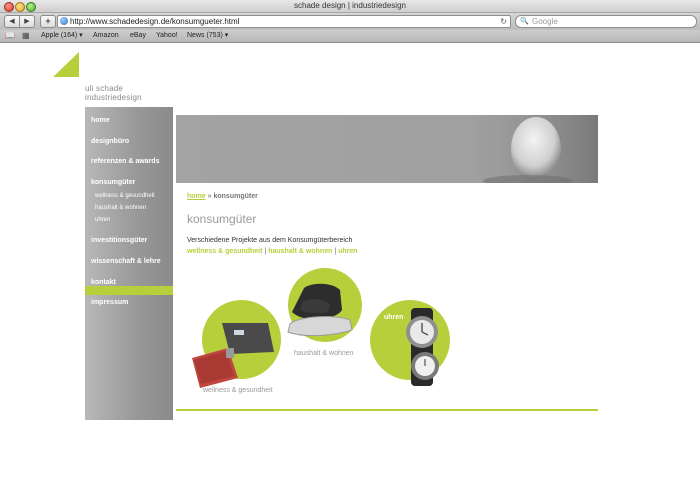  I want to click on egg-image, so click(537, 151).